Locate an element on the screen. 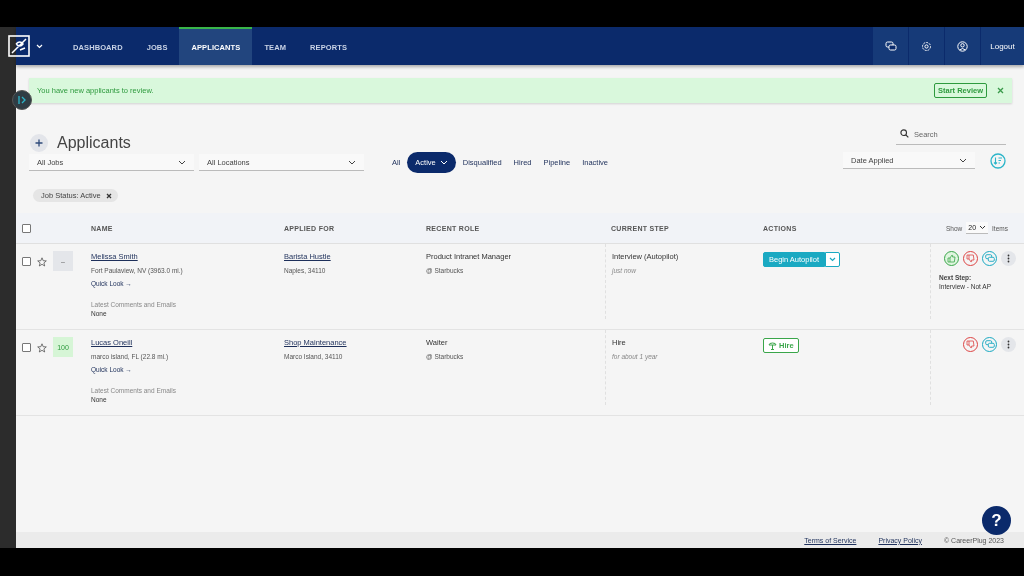 The width and height of the screenshot is (1024, 576). settings-icon is located at coordinates (926, 46).